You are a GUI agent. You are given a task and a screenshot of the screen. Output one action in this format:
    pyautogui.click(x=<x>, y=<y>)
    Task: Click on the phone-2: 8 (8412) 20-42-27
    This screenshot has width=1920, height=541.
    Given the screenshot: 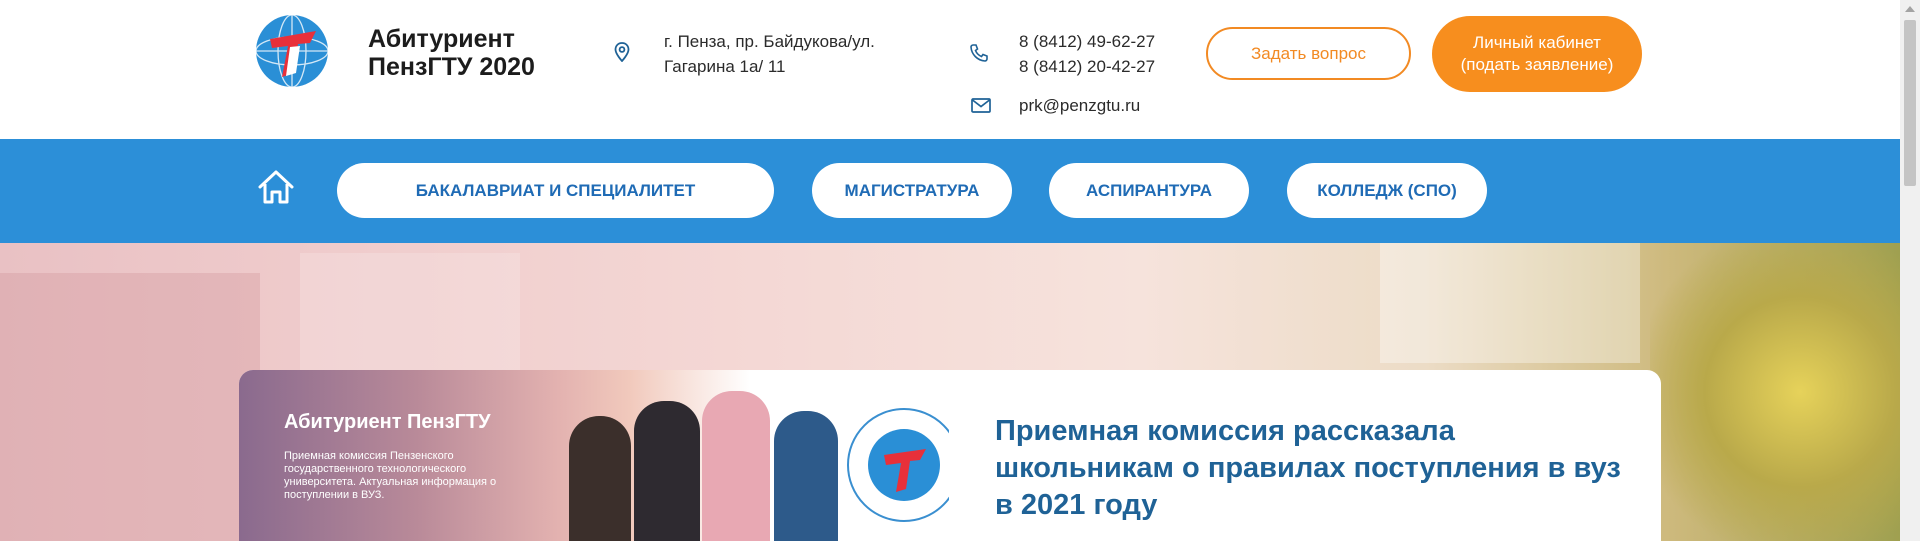 What is the action you would take?
    pyautogui.click(x=1087, y=66)
    